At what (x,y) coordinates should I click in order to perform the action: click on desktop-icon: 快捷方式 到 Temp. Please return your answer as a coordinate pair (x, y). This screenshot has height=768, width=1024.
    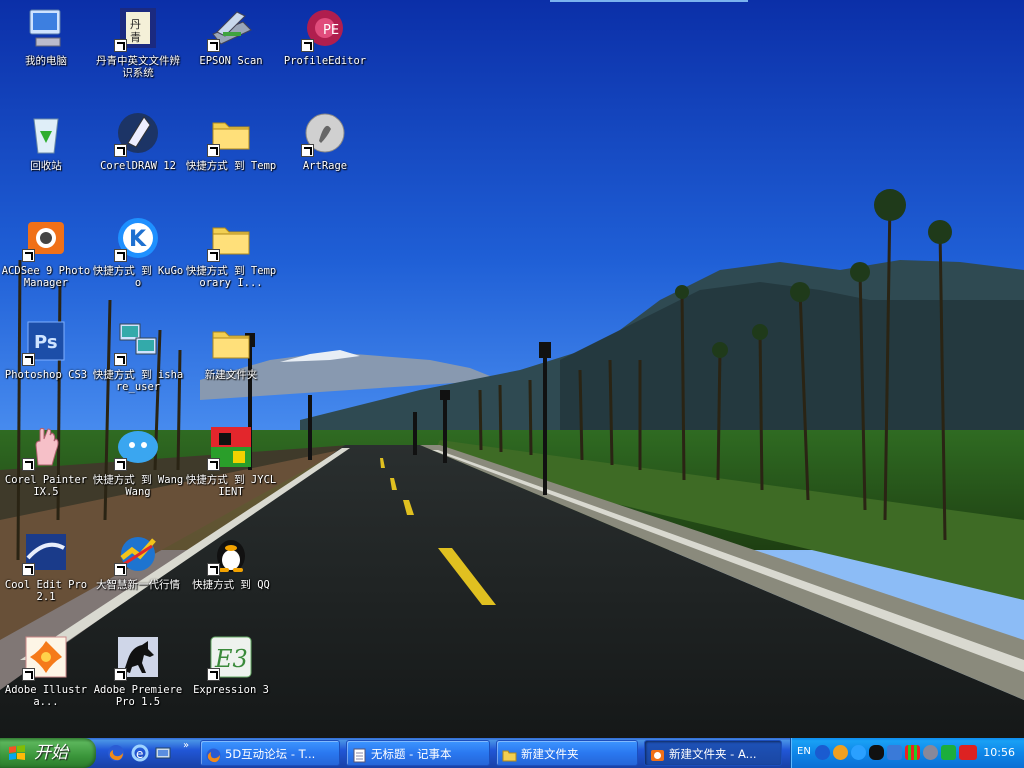
    Looking at the image, I should click on (231, 157).